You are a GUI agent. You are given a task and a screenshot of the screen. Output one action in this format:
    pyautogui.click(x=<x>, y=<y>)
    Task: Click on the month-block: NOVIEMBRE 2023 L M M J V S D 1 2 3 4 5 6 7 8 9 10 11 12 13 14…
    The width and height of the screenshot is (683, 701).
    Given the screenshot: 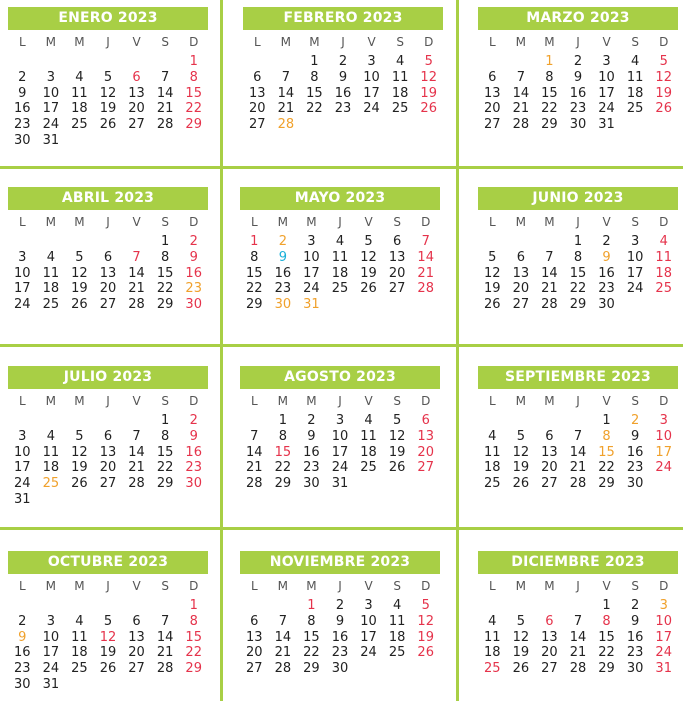 What is the action you would take?
    pyautogui.click(x=340, y=614)
    